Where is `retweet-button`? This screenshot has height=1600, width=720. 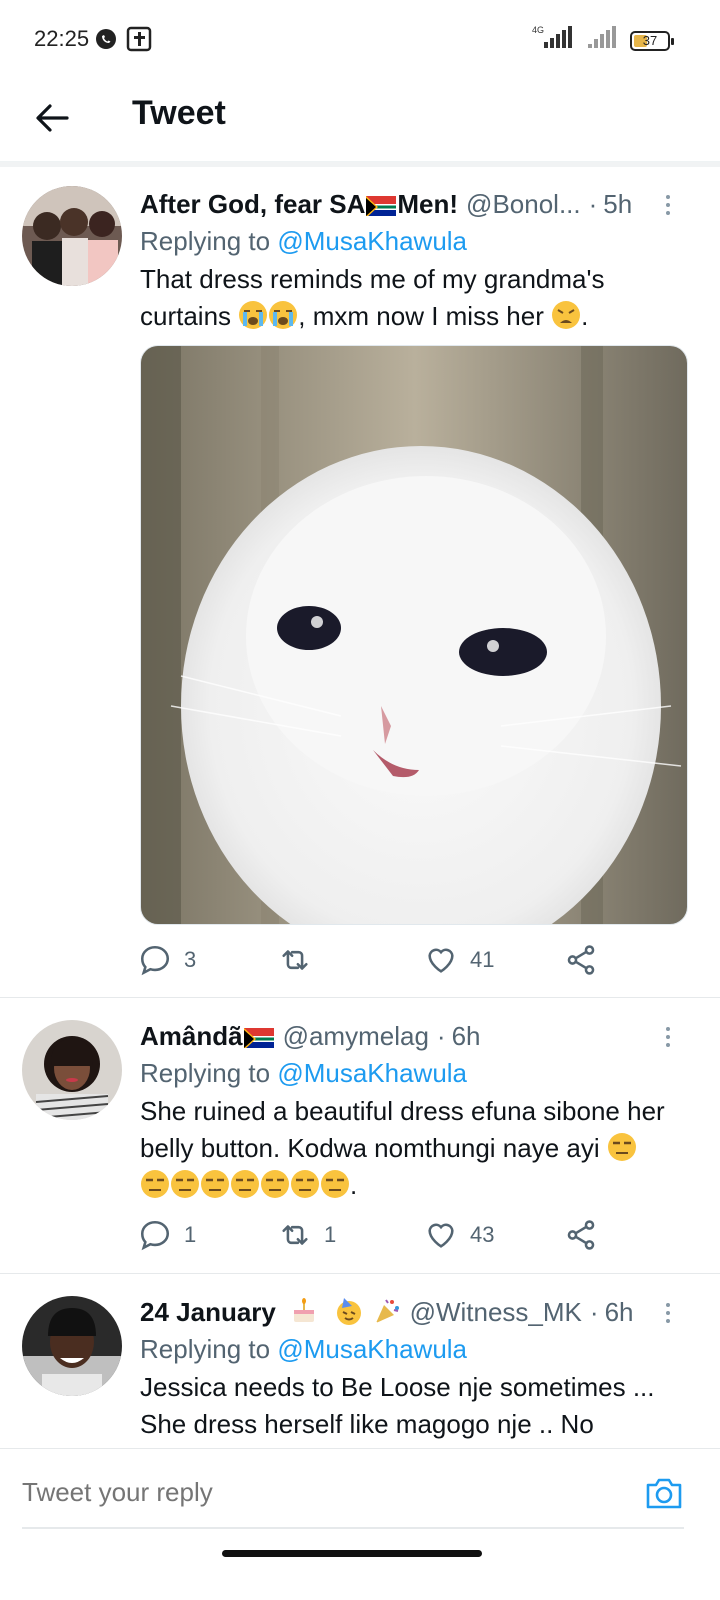 retweet-button is located at coordinates (351, 960).